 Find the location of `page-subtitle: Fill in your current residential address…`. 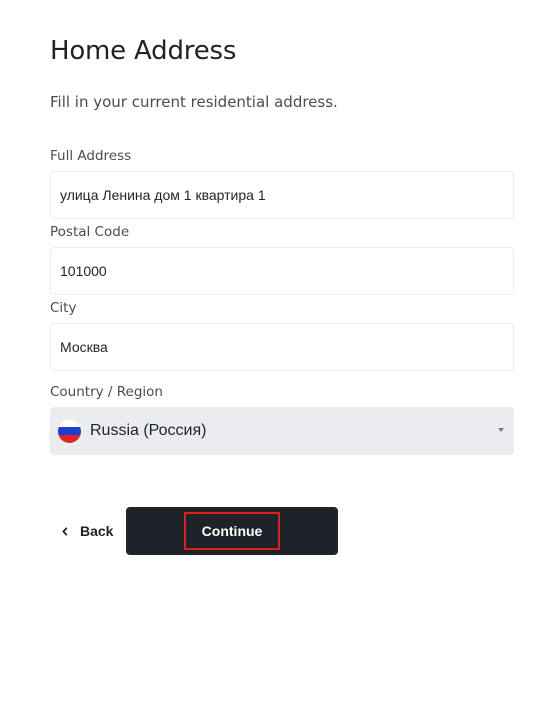

page-subtitle: Fill in your current residential address… is located at coordinates (194, 102).